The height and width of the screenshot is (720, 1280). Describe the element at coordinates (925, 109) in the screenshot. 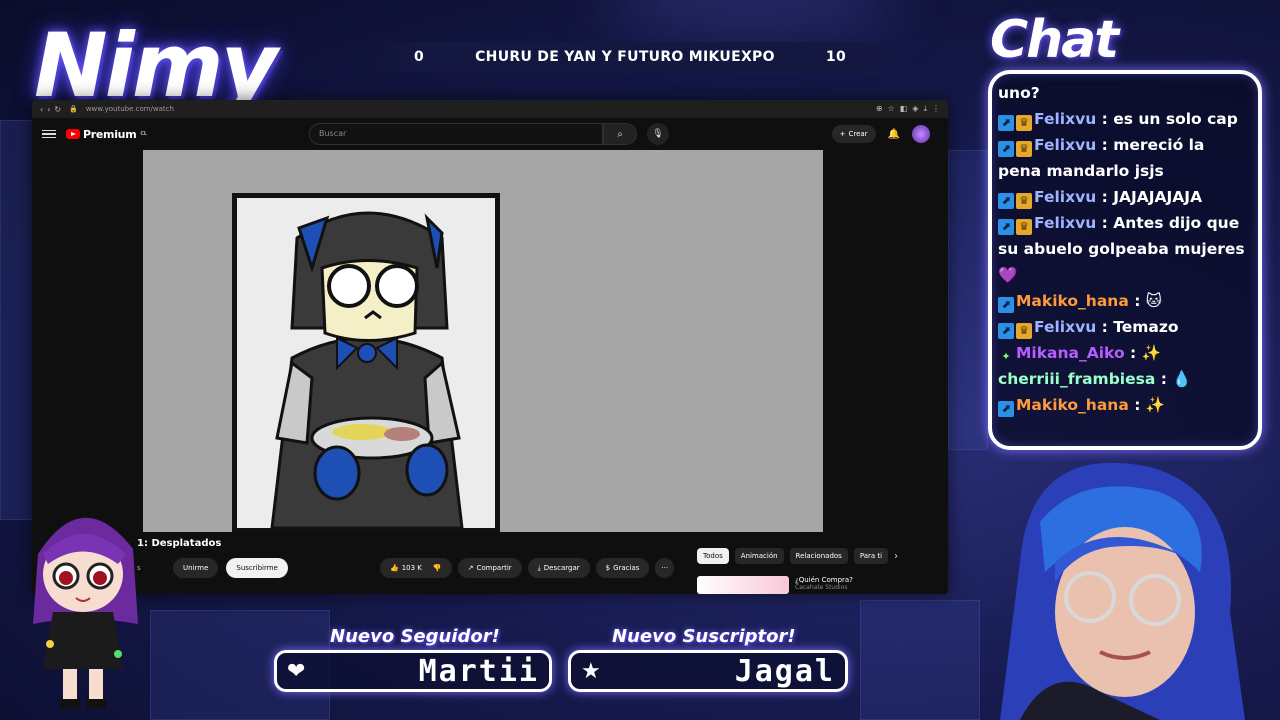

I see `download-icon: ⤓` at that location.